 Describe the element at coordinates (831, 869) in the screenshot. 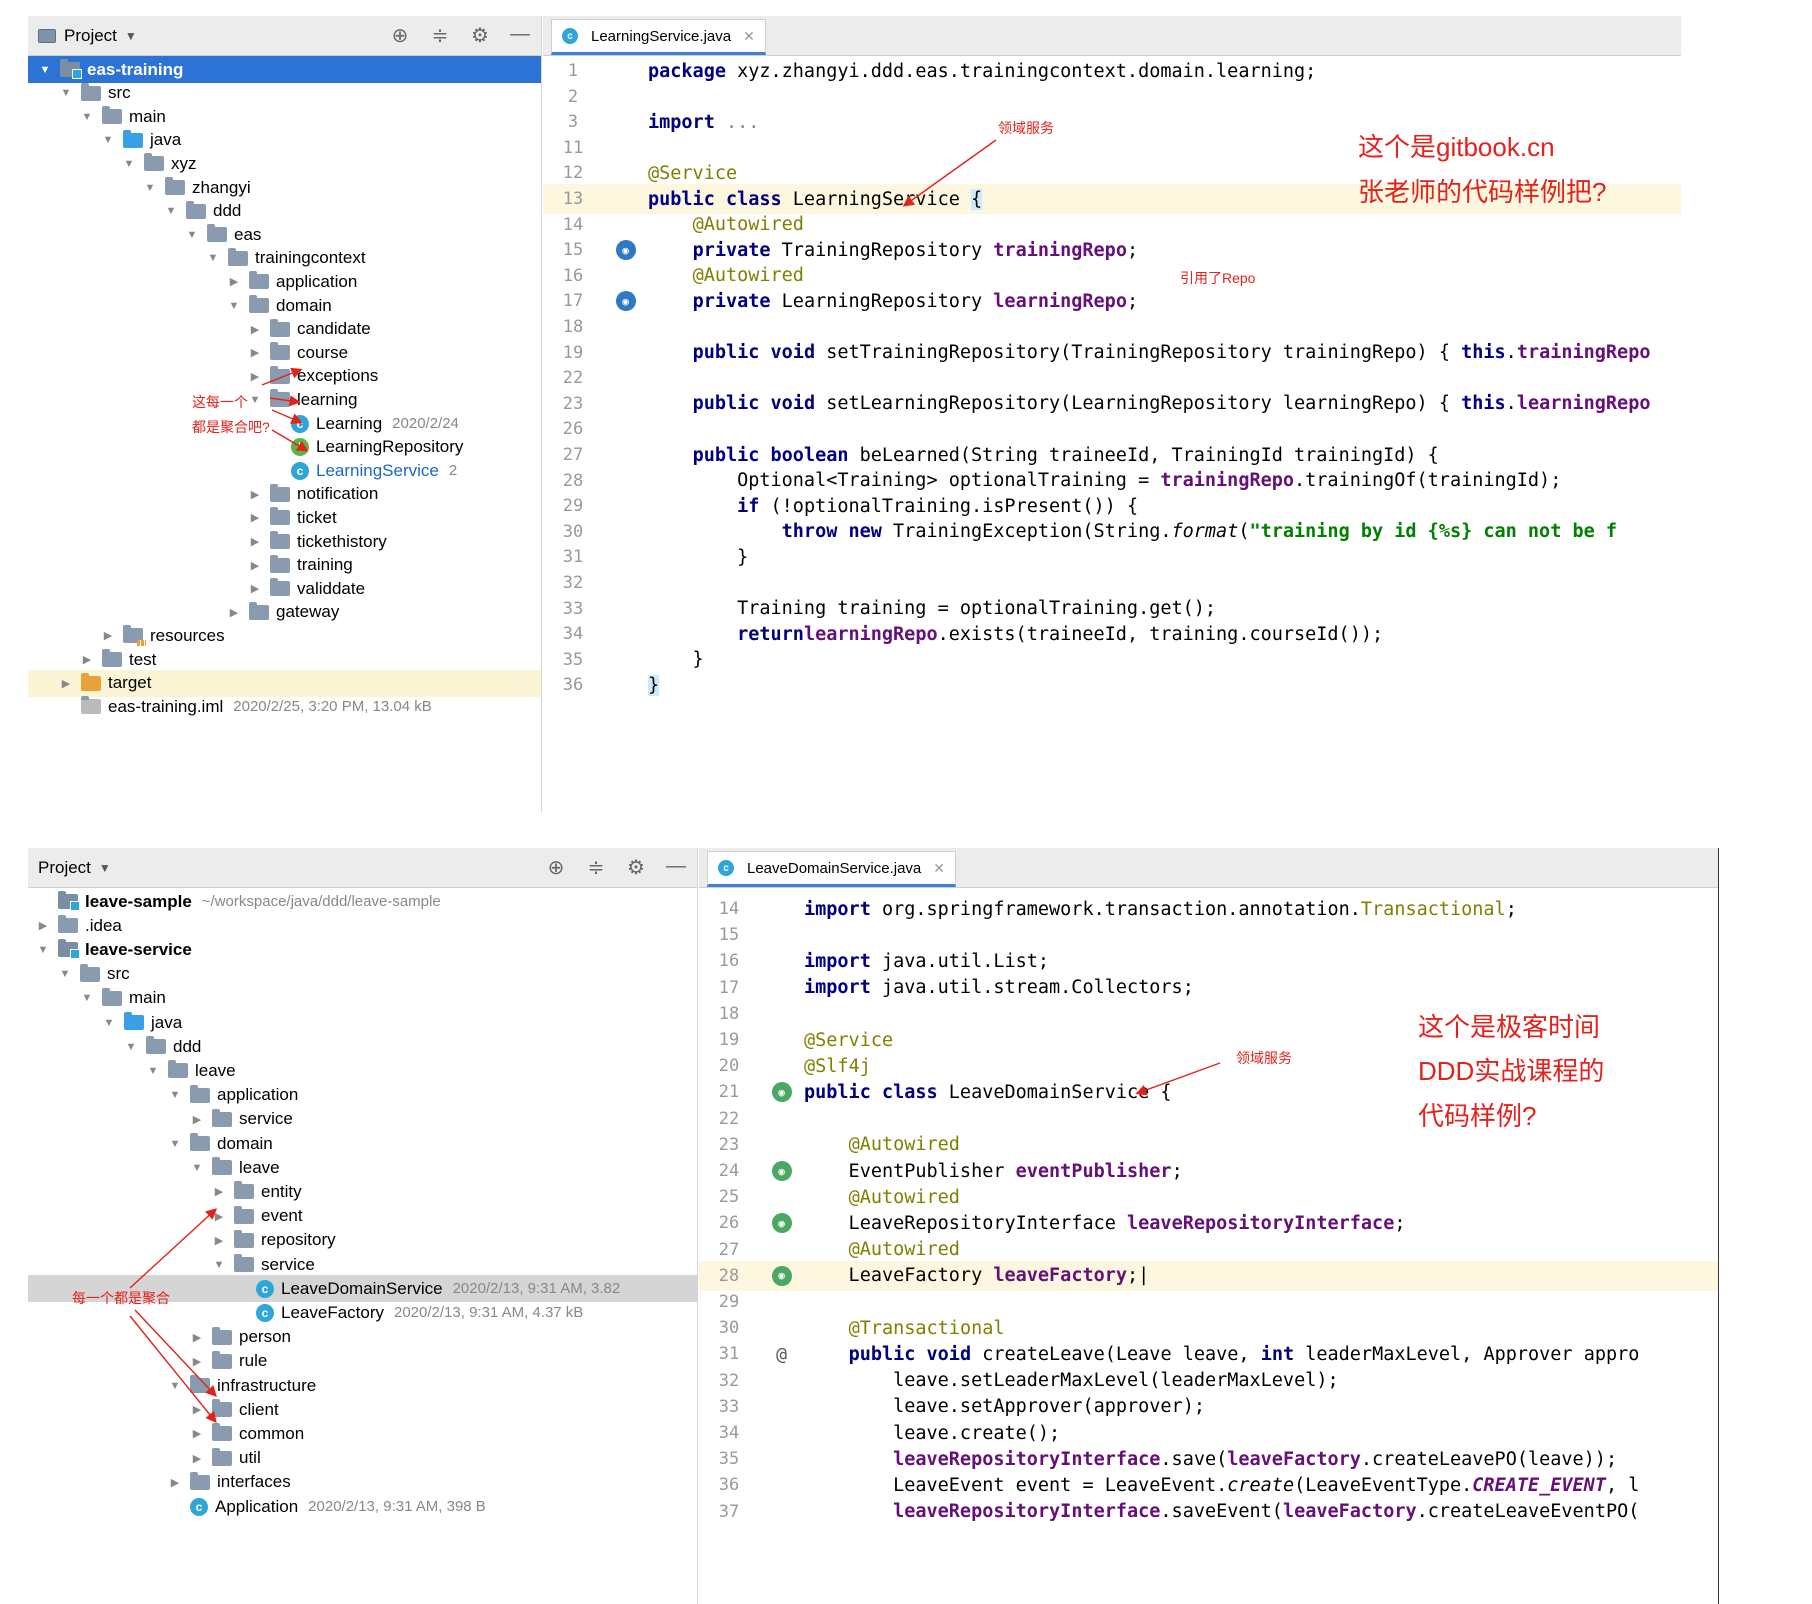

I see `tab-leave-domain-service: c LeaveDomainService.java ✕` at that location.